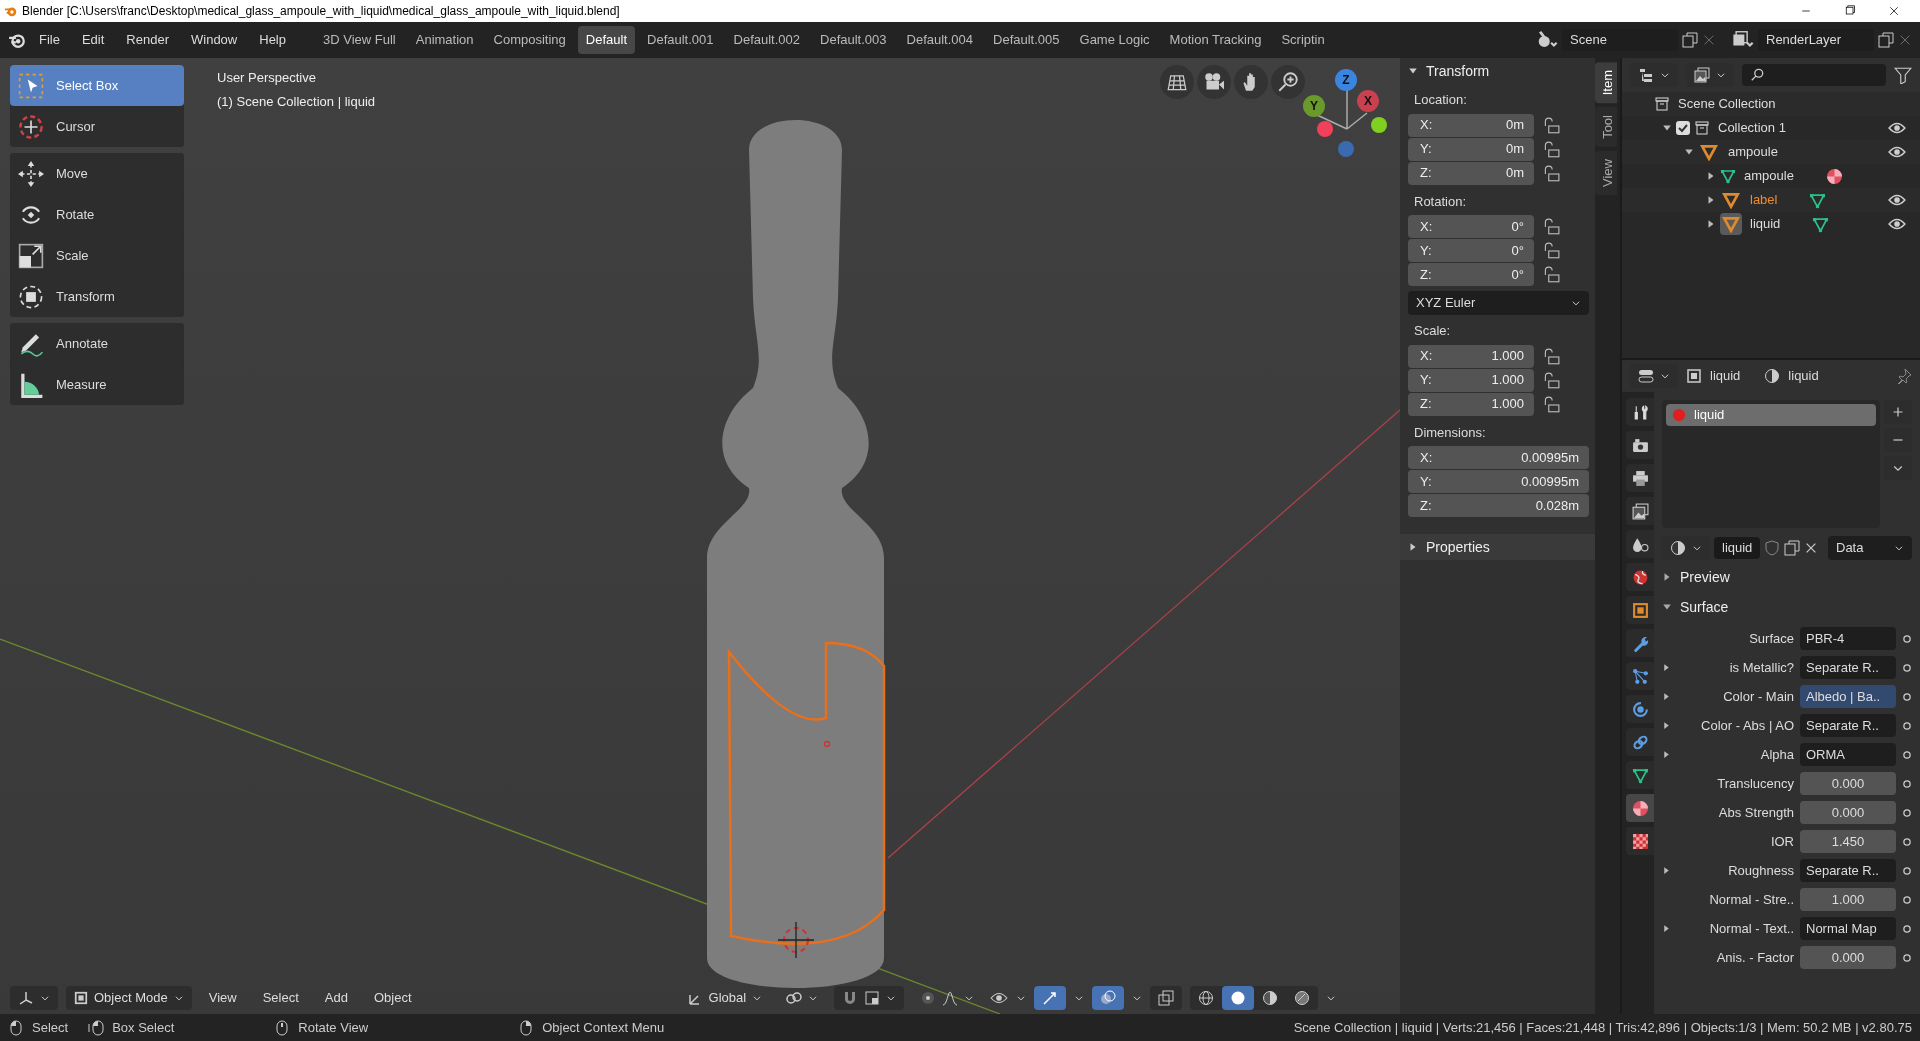 The width and height of the screenshot is (1920, 1041). What do you see at coordinates (1894, 11) in the screenshot?
I see `close-icon` at bounding box center [1894, 11].